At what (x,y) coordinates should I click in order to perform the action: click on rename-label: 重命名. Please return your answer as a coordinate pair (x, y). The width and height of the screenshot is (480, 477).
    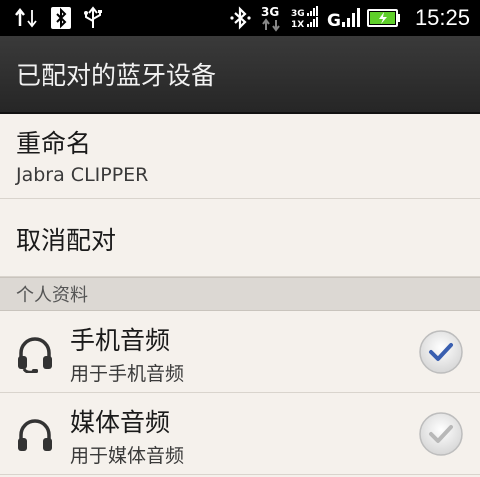
    Looking at the image, I should click on (54, 143).